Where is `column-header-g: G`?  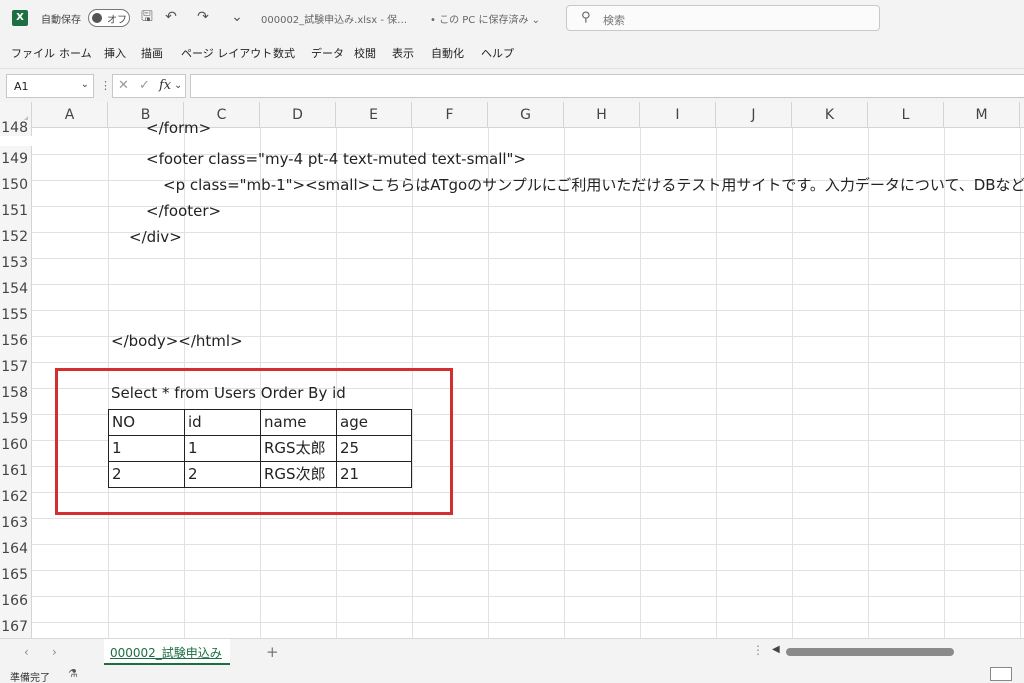
column-header-g: G is located at coordinates (526, 115).